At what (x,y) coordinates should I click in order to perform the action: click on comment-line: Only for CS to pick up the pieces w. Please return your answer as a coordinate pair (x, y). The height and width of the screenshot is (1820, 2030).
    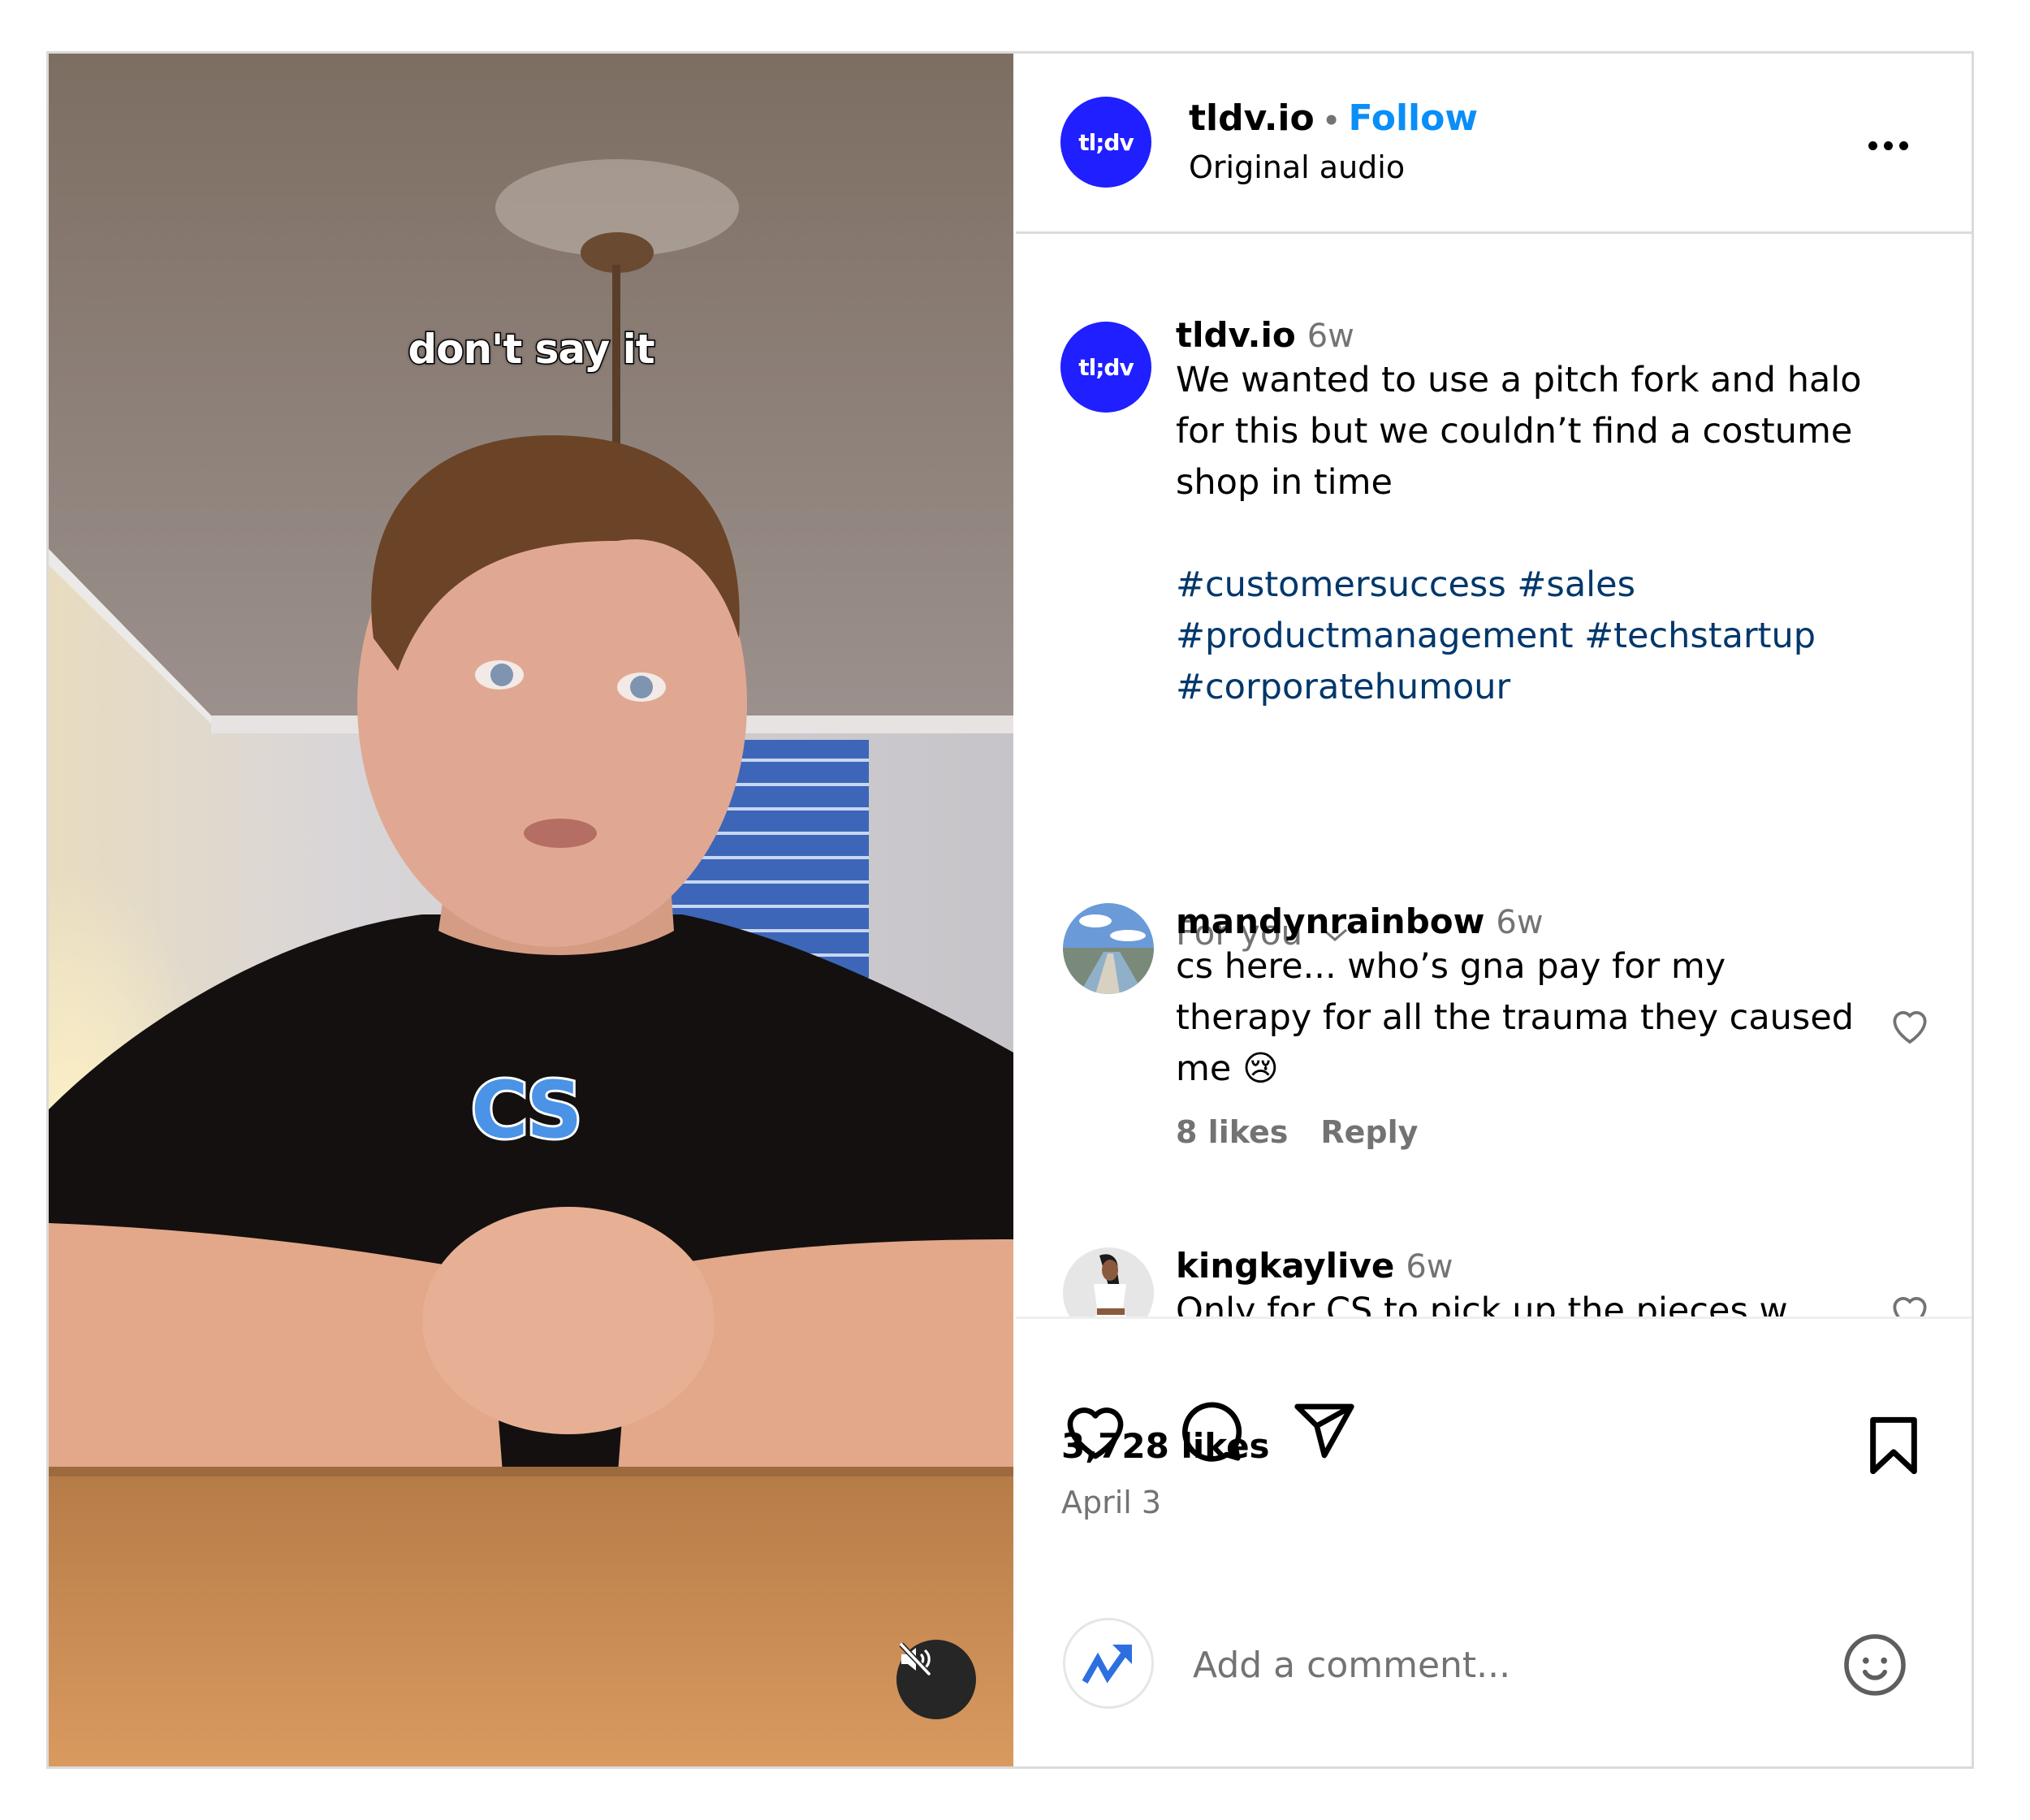
    Looking at the image, I should click on (1482, 1305).